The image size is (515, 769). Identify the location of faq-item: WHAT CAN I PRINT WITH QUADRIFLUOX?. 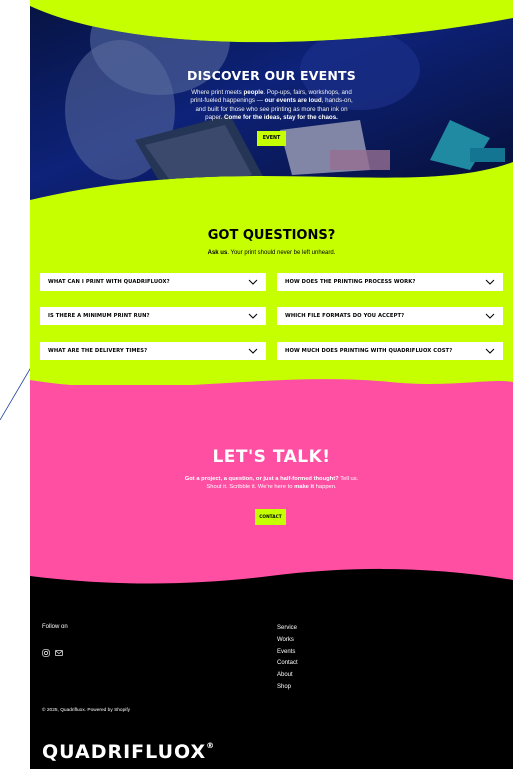
(153, 282).